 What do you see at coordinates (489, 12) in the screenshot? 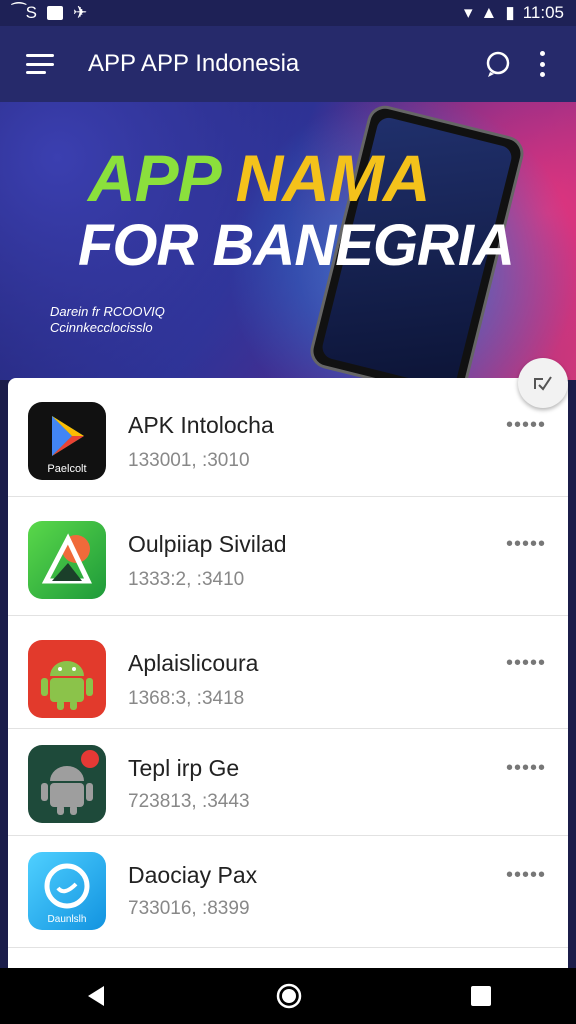
I see `signal-icon: ▲` at bounding box center [489, 12].